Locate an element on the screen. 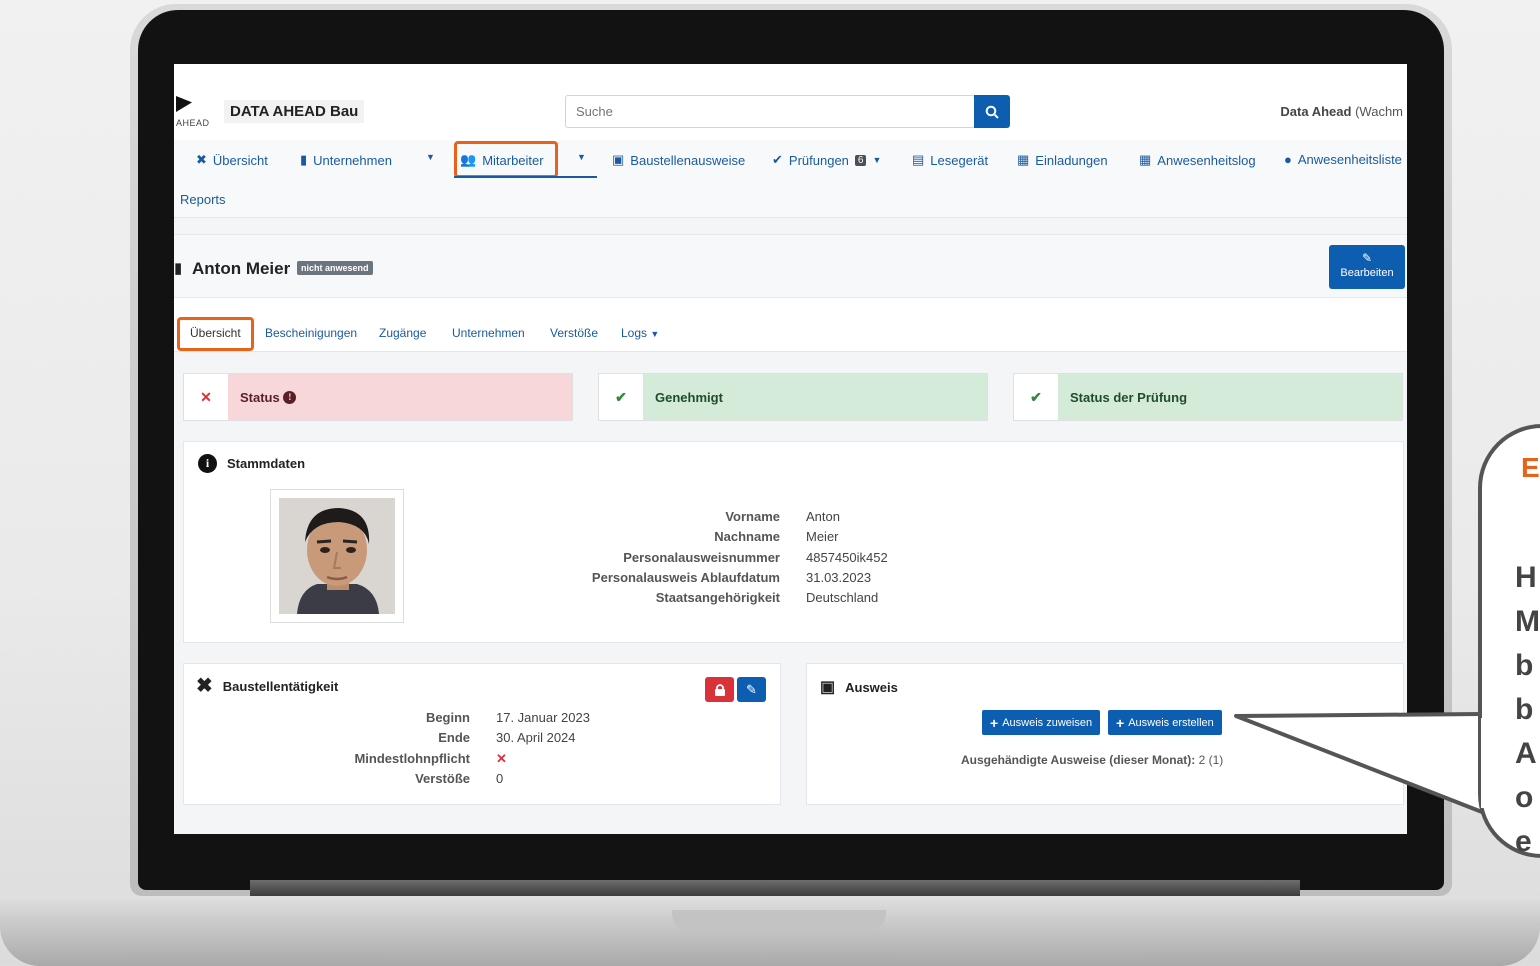  ausweis-title: ▣ Ausweis is located at coordinates (859, 687).